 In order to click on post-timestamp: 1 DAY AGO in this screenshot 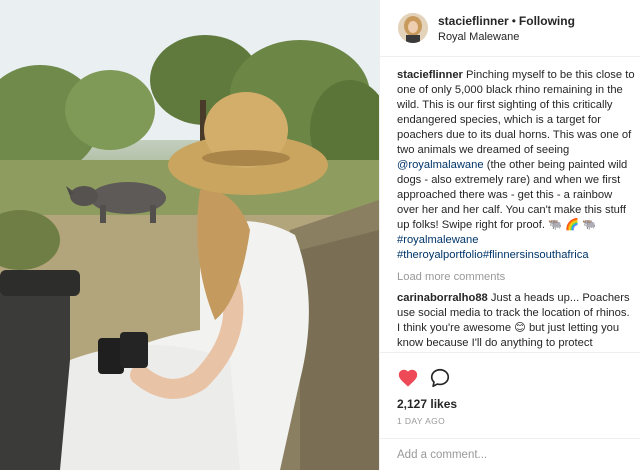, I will do `click(421, 421)`.